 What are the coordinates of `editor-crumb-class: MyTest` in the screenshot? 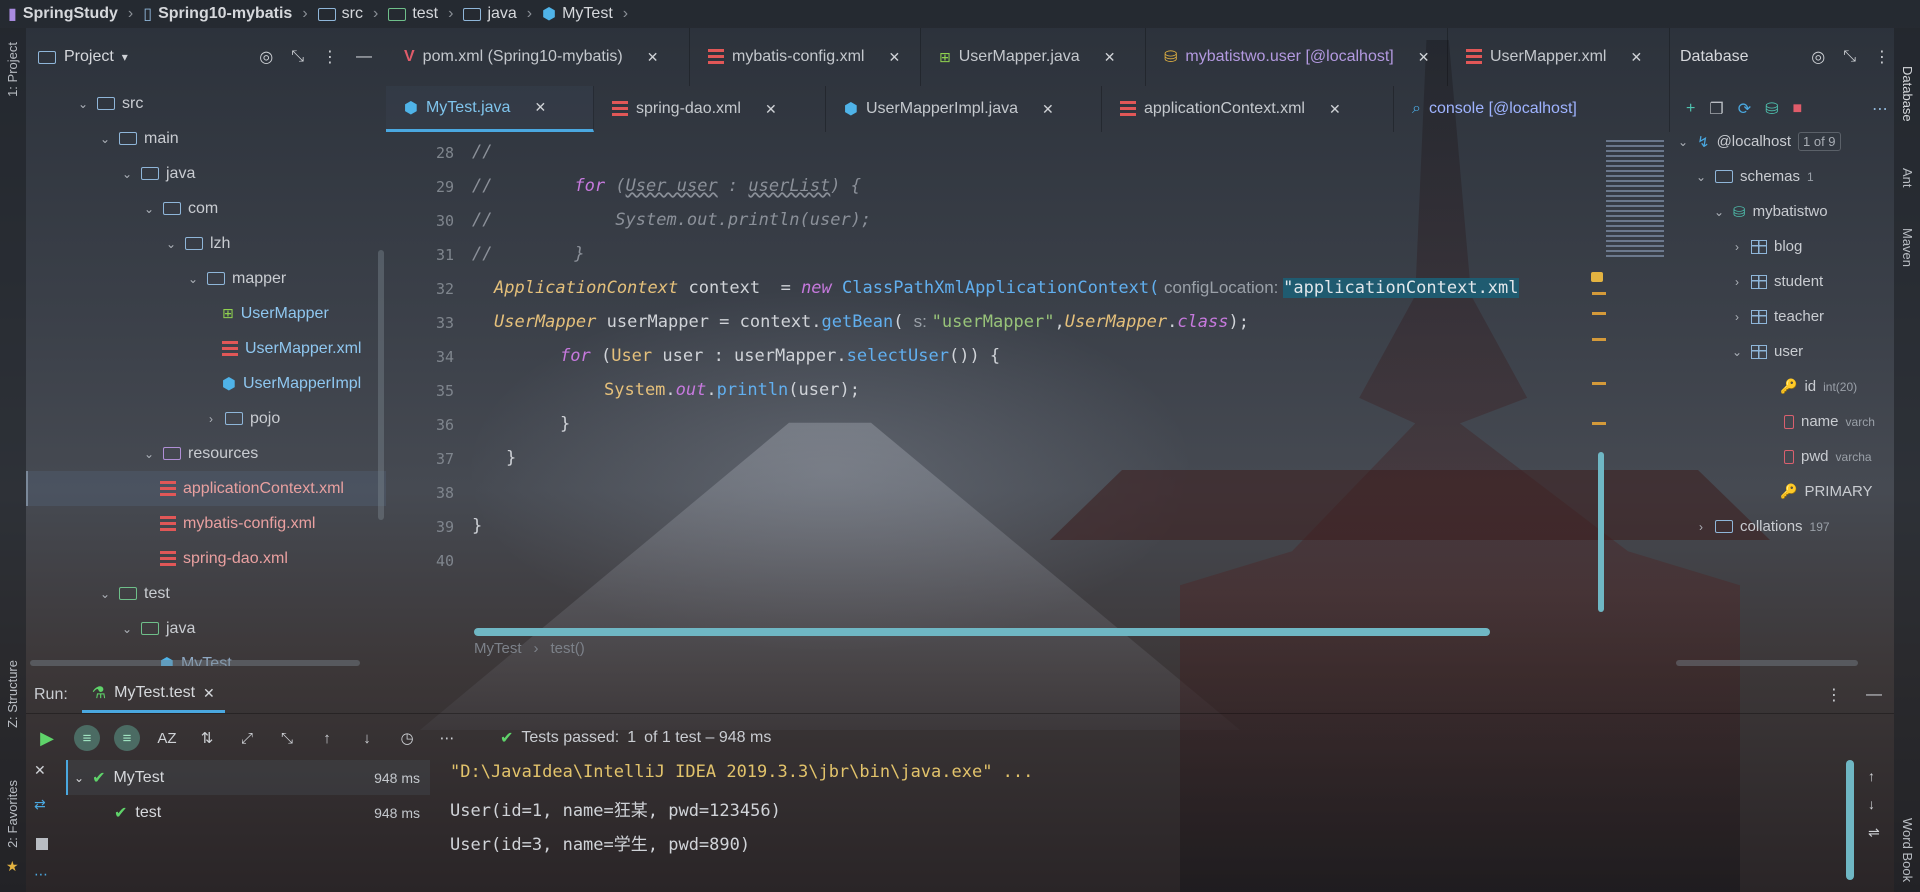 It's located at (498, 648).